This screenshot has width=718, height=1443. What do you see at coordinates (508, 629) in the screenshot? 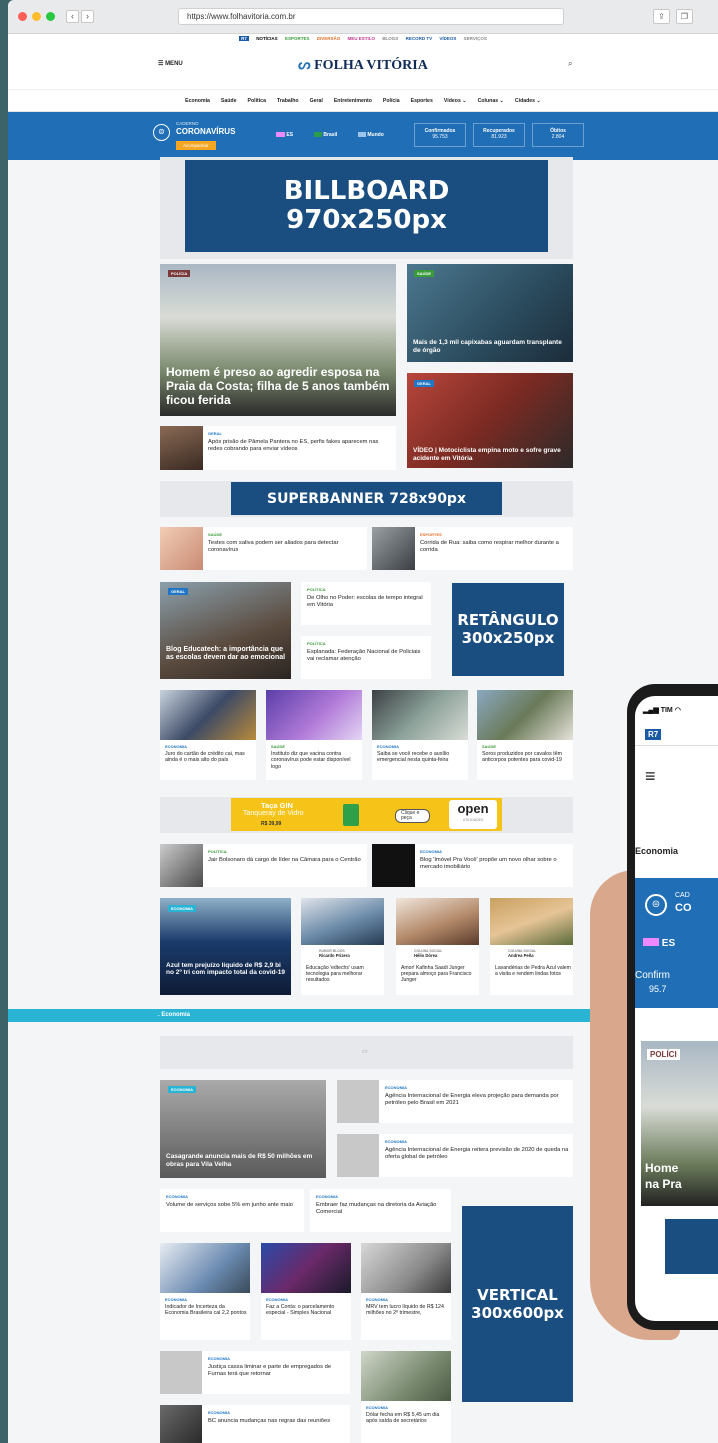
I see `retangulo-ad: RETÂNGULO 300x250px` at bounding box center [508, 629].